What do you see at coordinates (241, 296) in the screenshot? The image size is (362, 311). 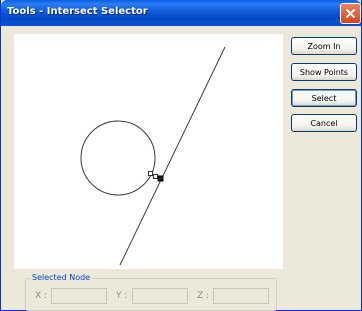 I see `z-coordinate-field` at bounding box center [241, 296].